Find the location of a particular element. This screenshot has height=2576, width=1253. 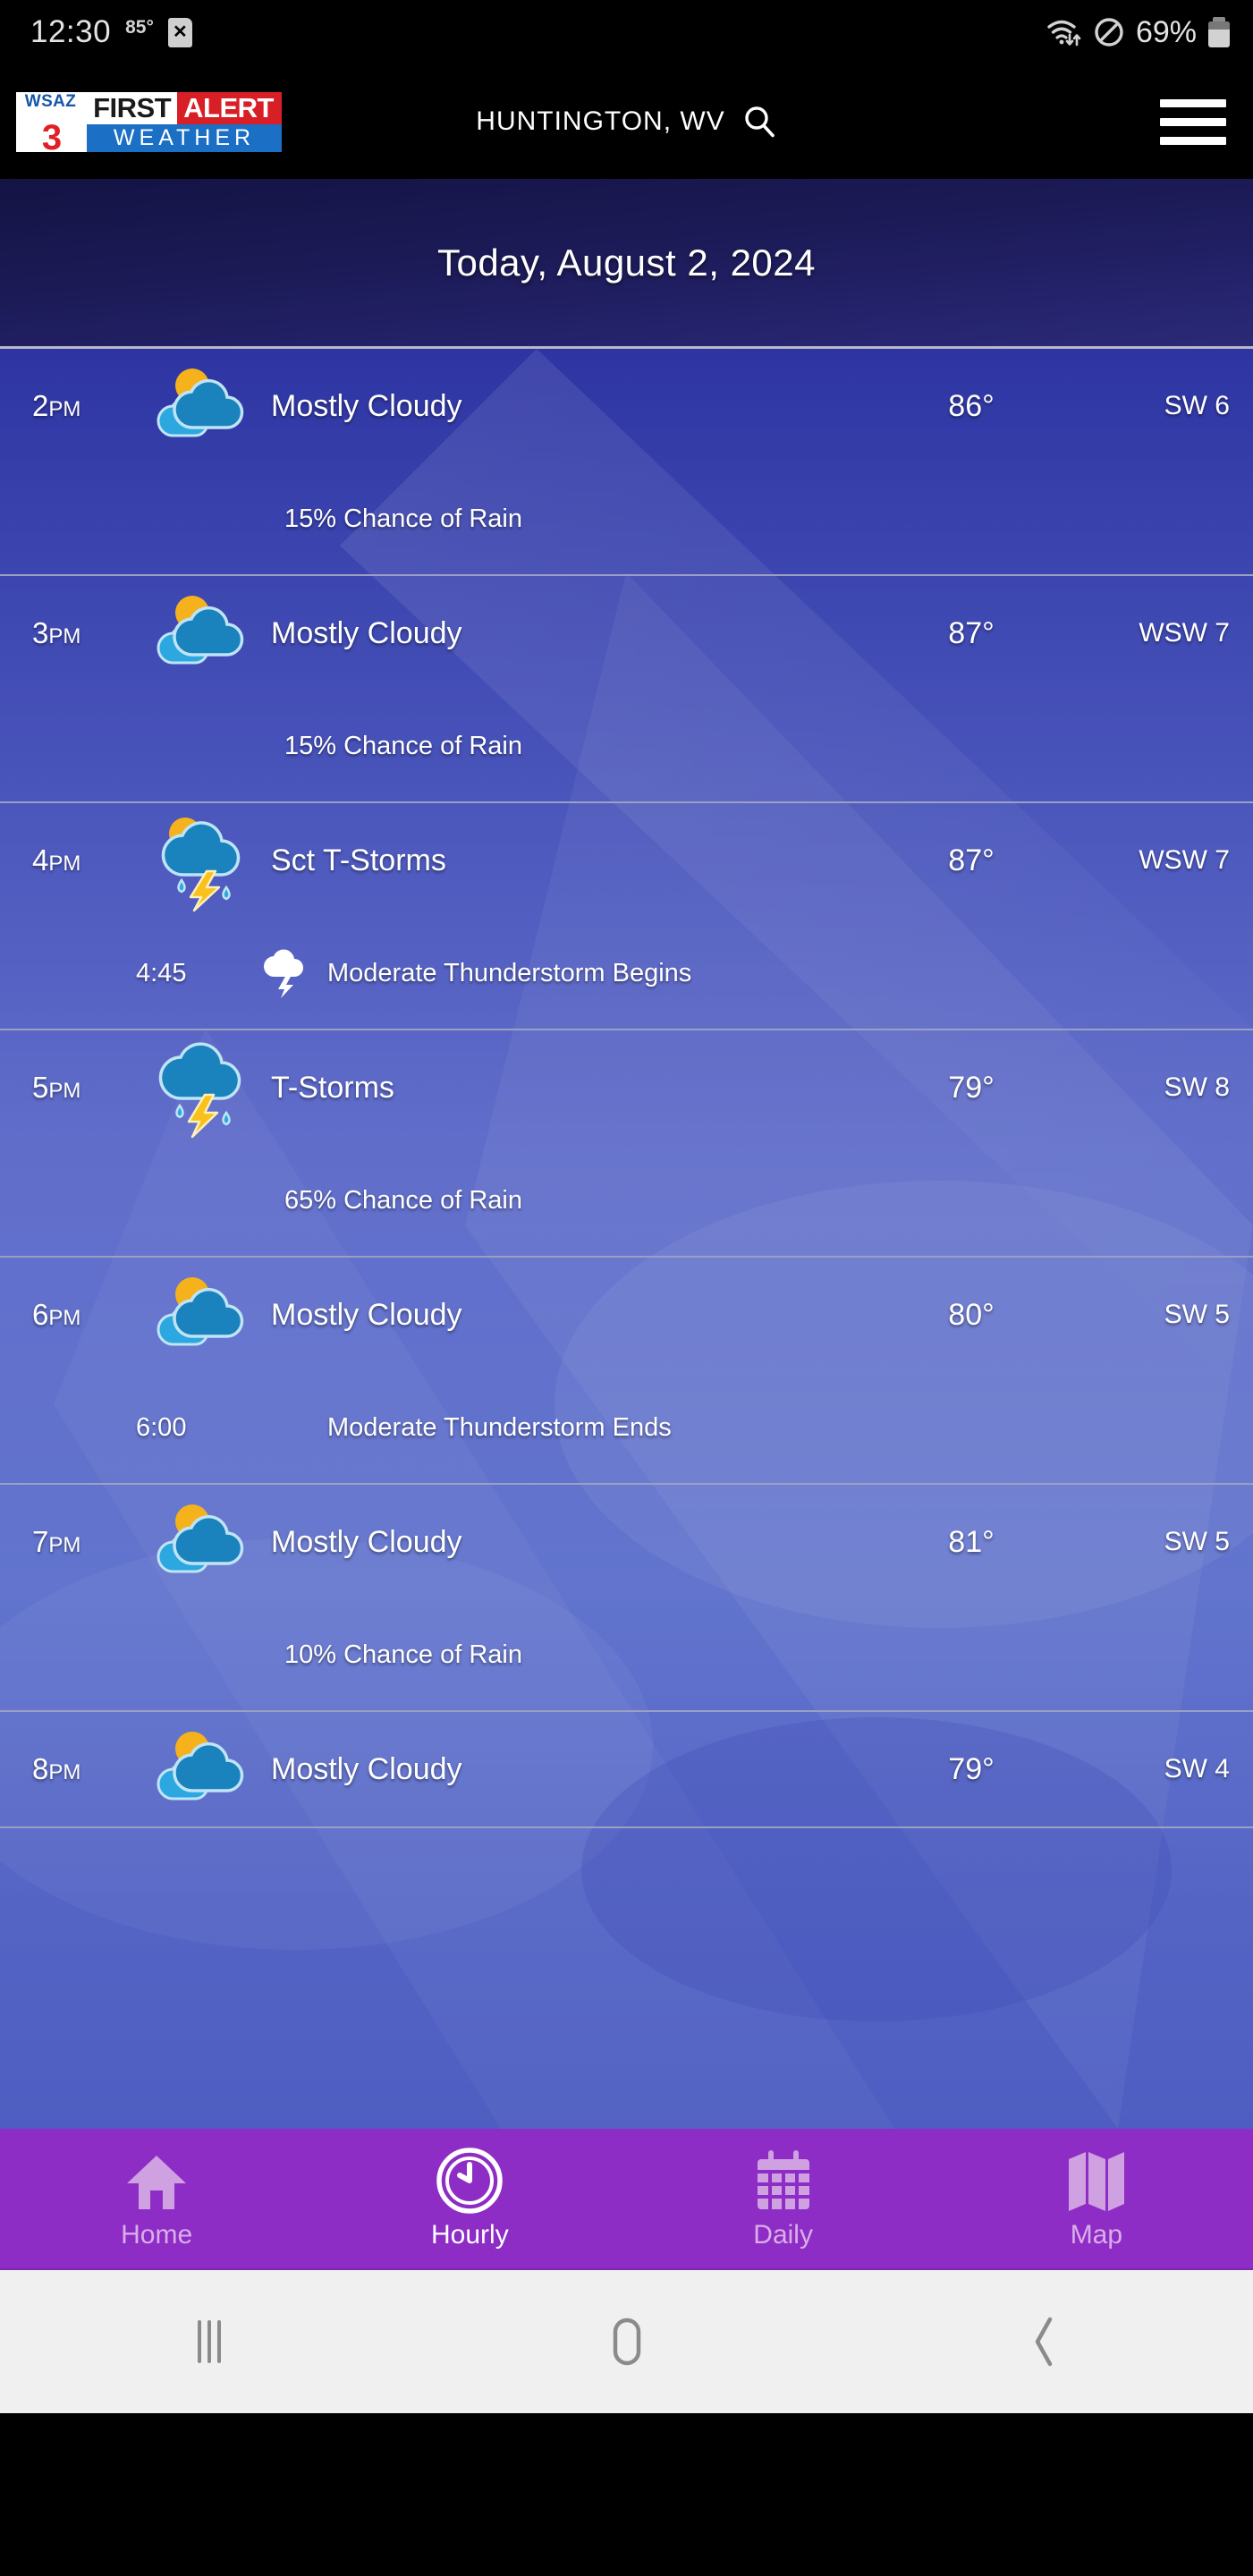

chance-of-rain-row: 10% Chance of Rain is located at coordinates (626, 1654).